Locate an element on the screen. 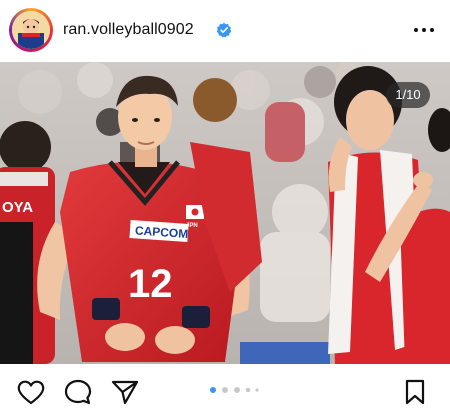 This screenshot has height=414, width=450. more-horizontal-icon is located at coordinates (424, 30).